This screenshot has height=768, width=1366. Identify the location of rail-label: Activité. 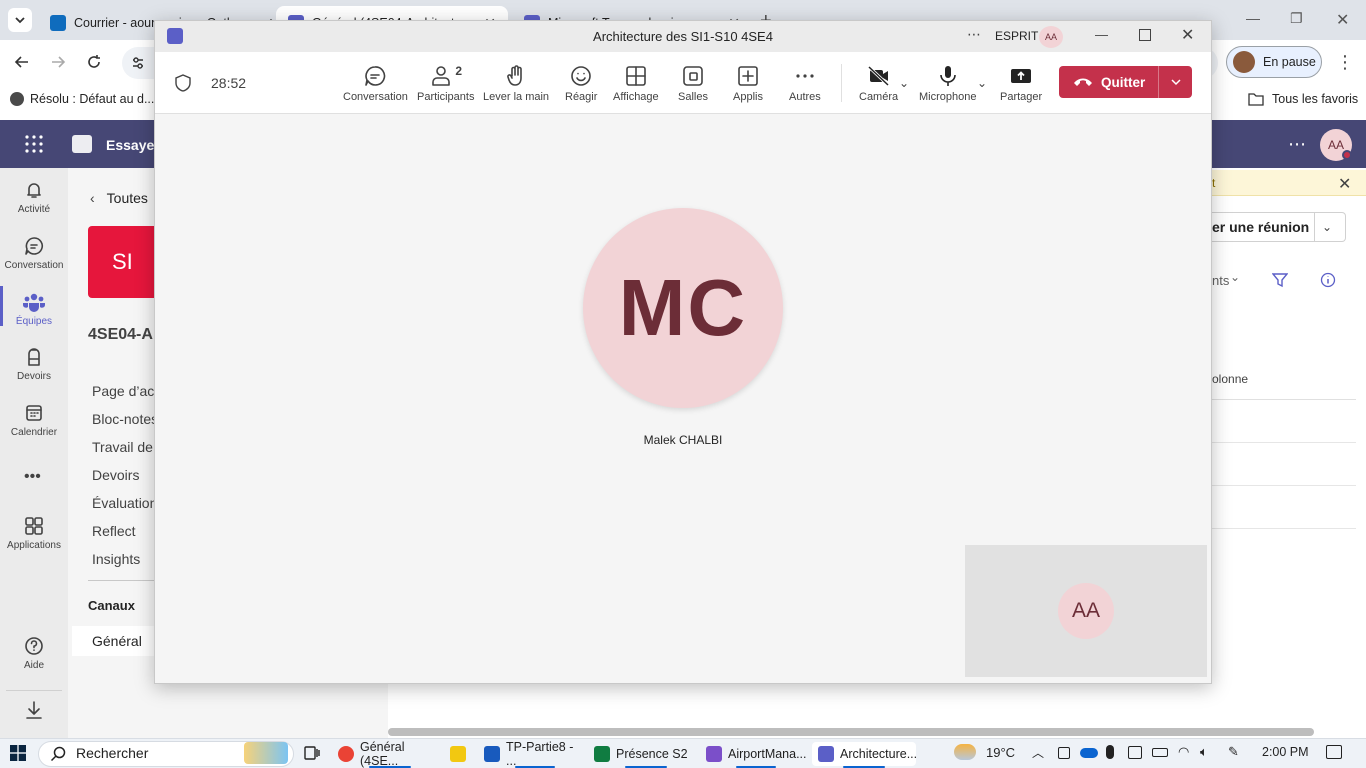
(34, 209).